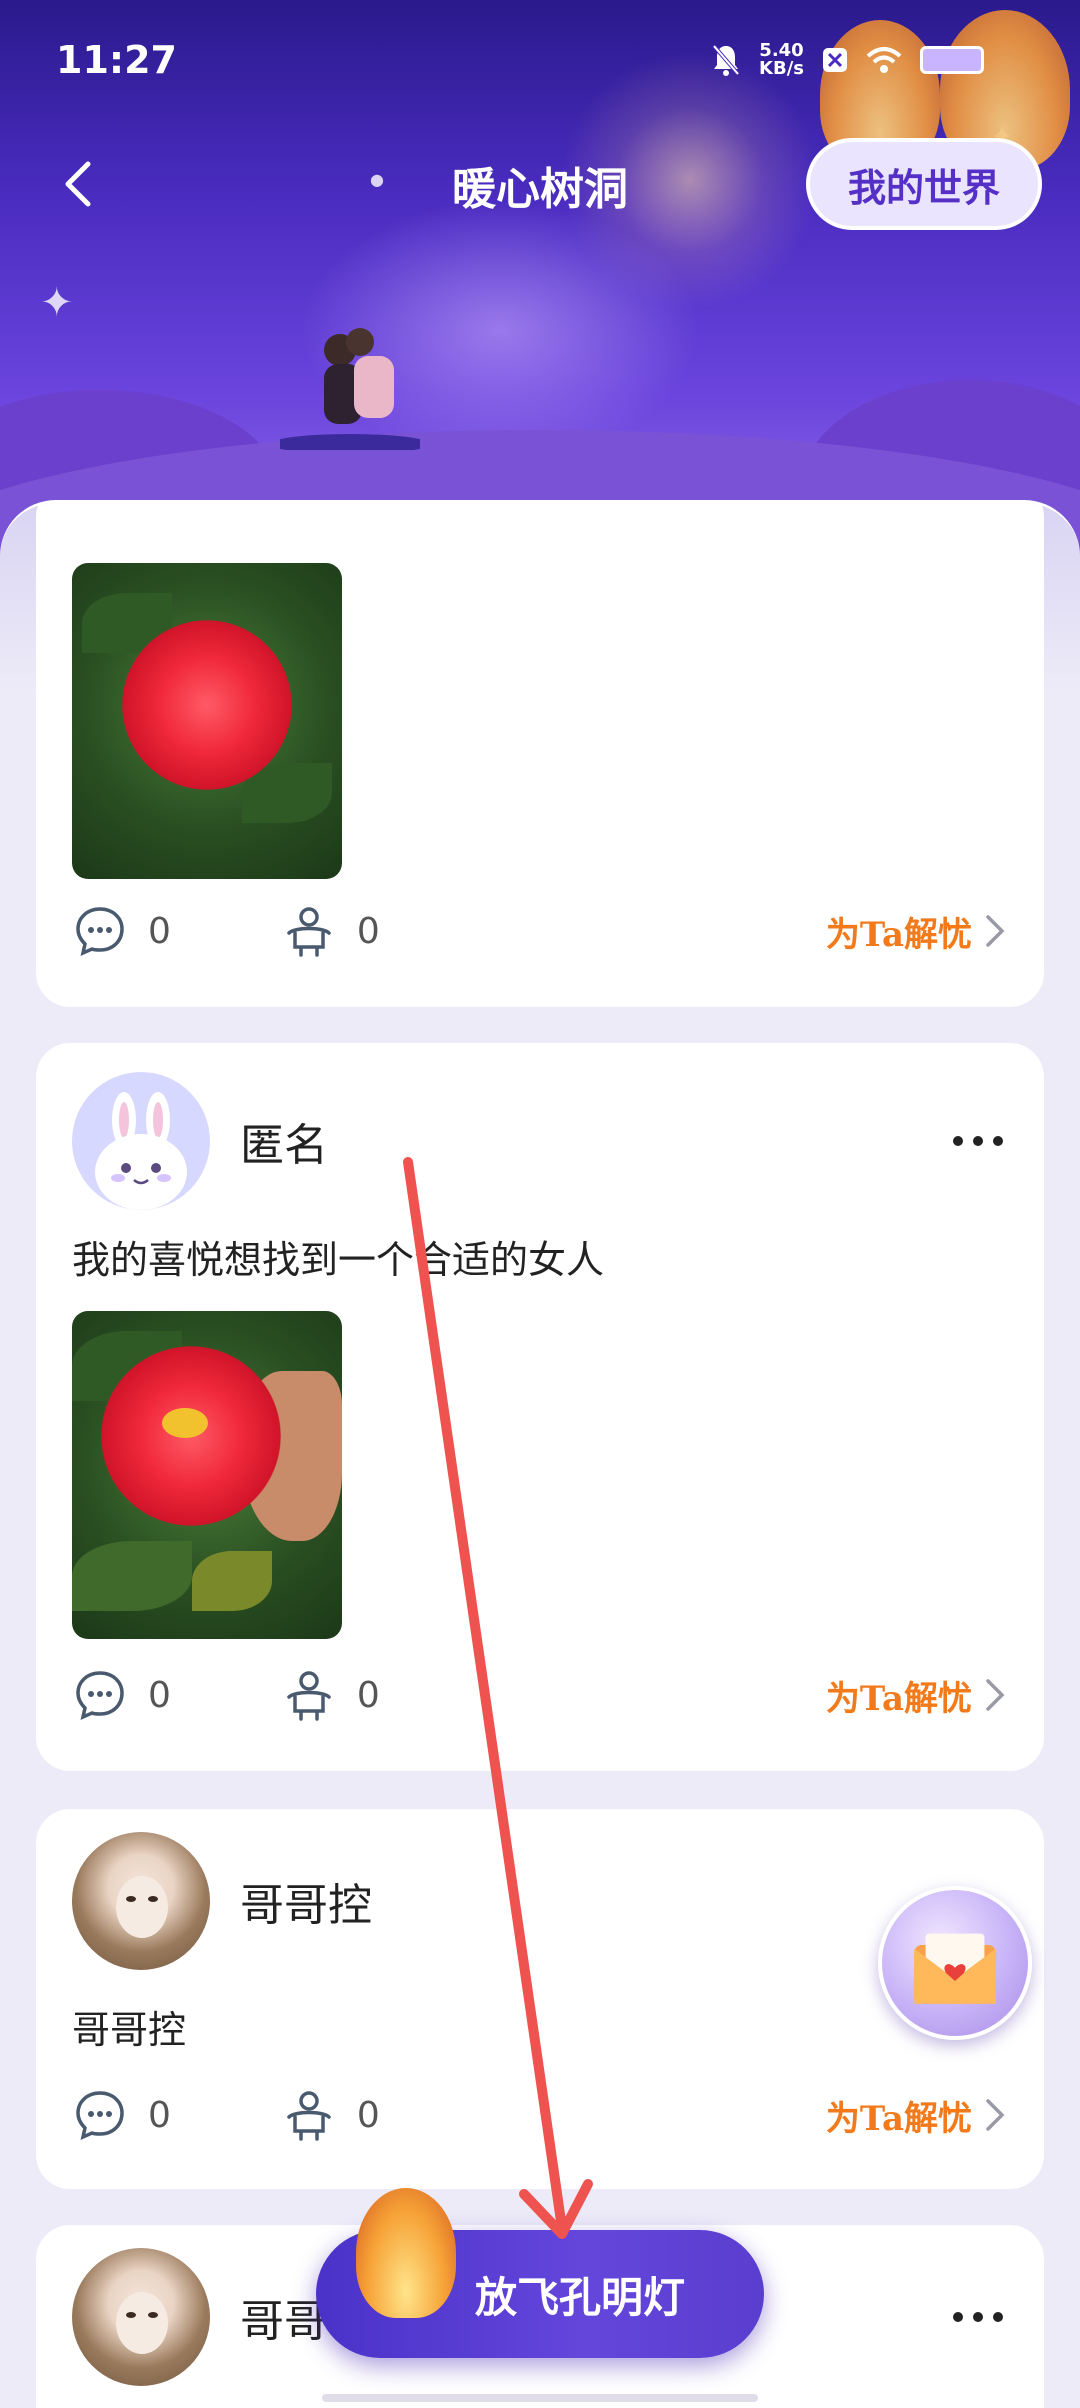 The width and height of the screenshot is (1080, 2408). Describe the element at coordinates (141, 1151) in the screenshot. I see `bunny-avatar-icon` at that location.